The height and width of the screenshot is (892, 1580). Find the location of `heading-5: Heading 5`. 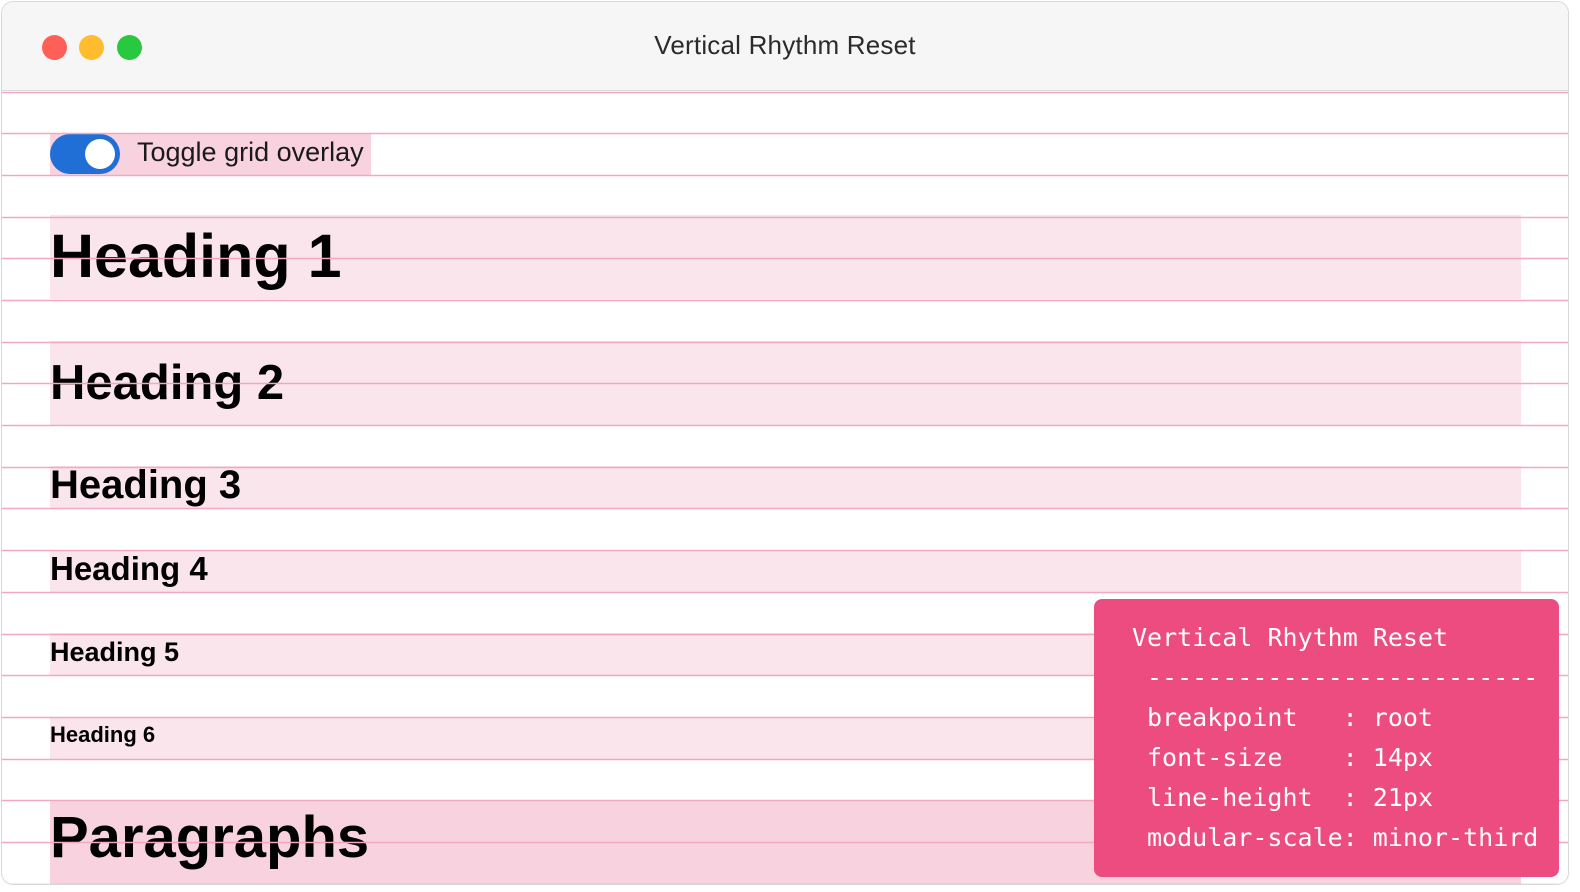

heading-5: Heading 5 is located at coordinates (115, 652).